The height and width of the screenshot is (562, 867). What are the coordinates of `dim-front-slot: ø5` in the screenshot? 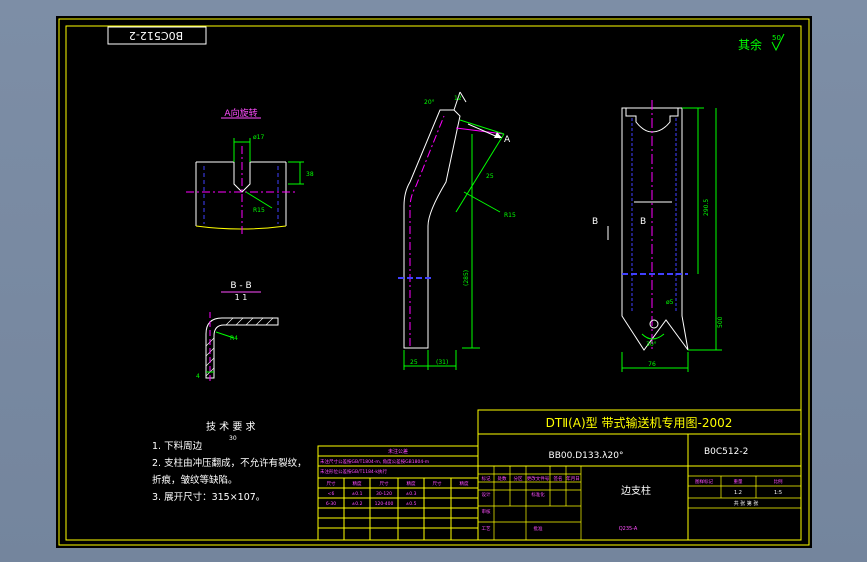 It's located at (670, 302).